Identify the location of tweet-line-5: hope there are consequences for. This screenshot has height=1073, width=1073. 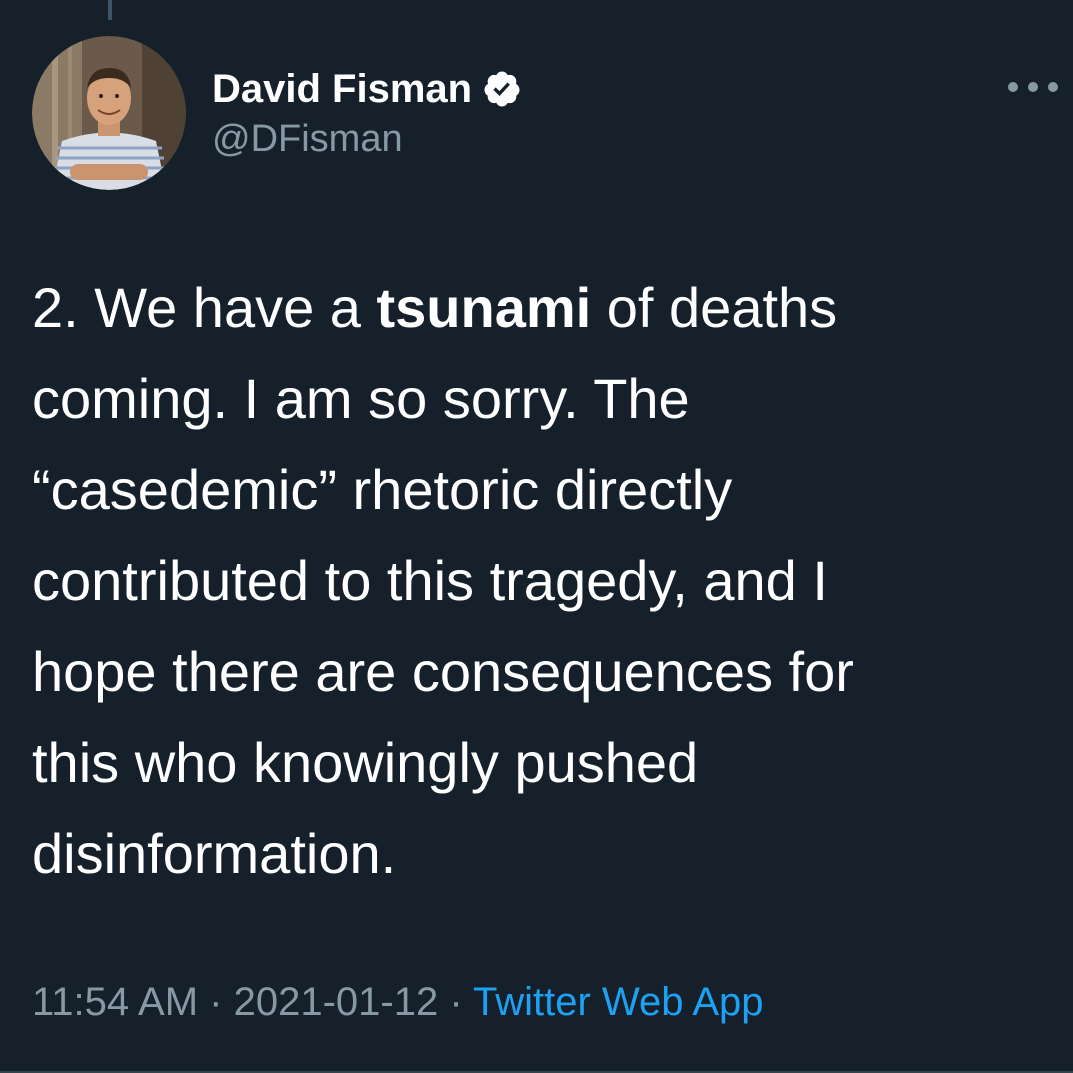
(443, 671).